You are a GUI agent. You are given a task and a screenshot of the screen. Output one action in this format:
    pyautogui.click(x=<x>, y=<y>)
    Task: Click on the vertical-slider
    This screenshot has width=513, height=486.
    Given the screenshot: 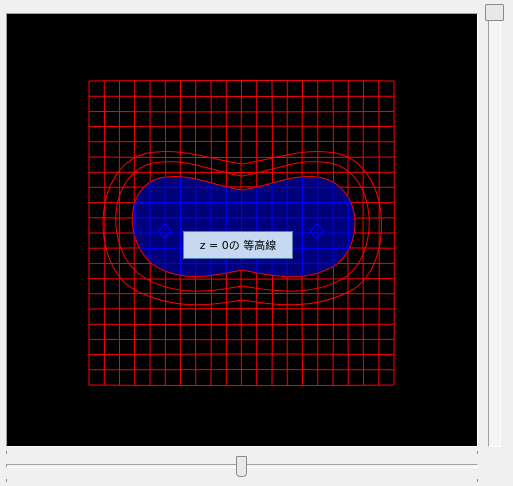 What is the action you would take?
    pyautogui.click(x=495, y=226)
    